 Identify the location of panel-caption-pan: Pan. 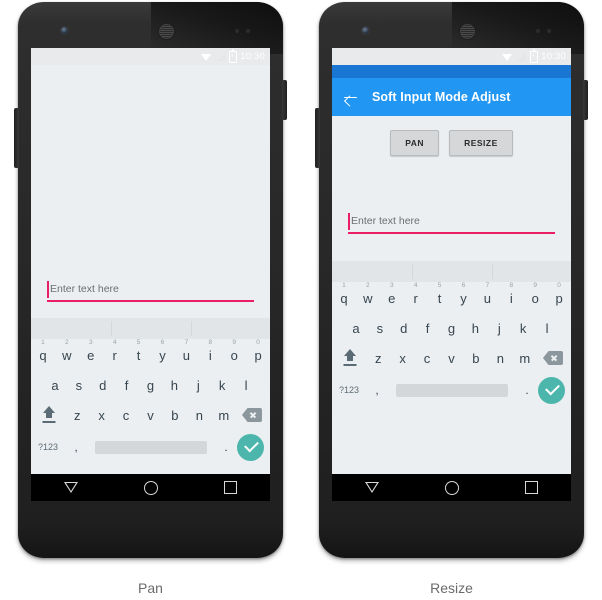
(150, 588).